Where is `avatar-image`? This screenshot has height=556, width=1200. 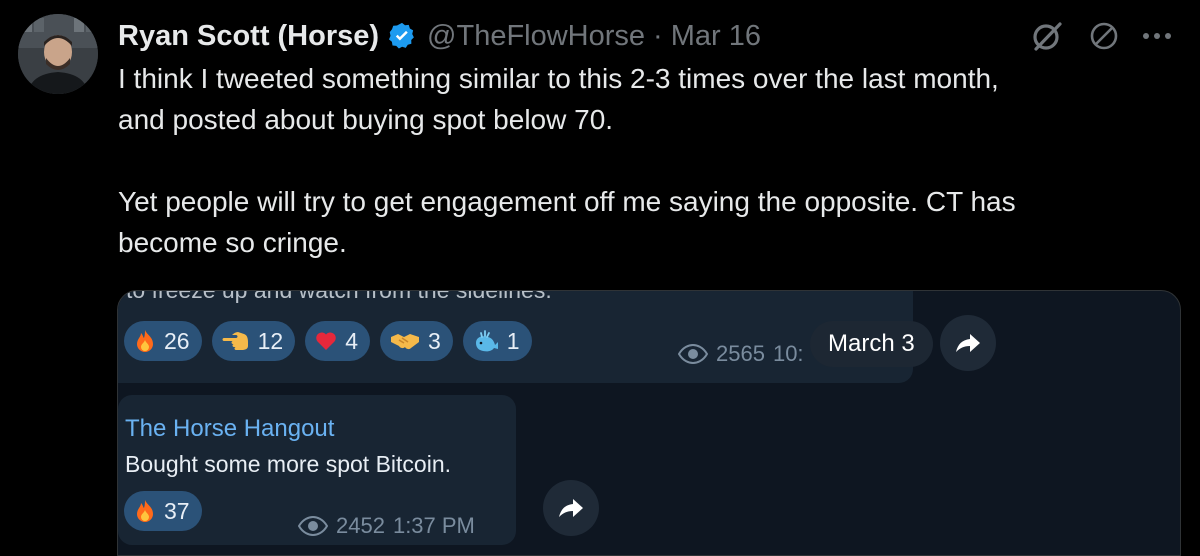
avatar-image is located at coordinates (58, 54).